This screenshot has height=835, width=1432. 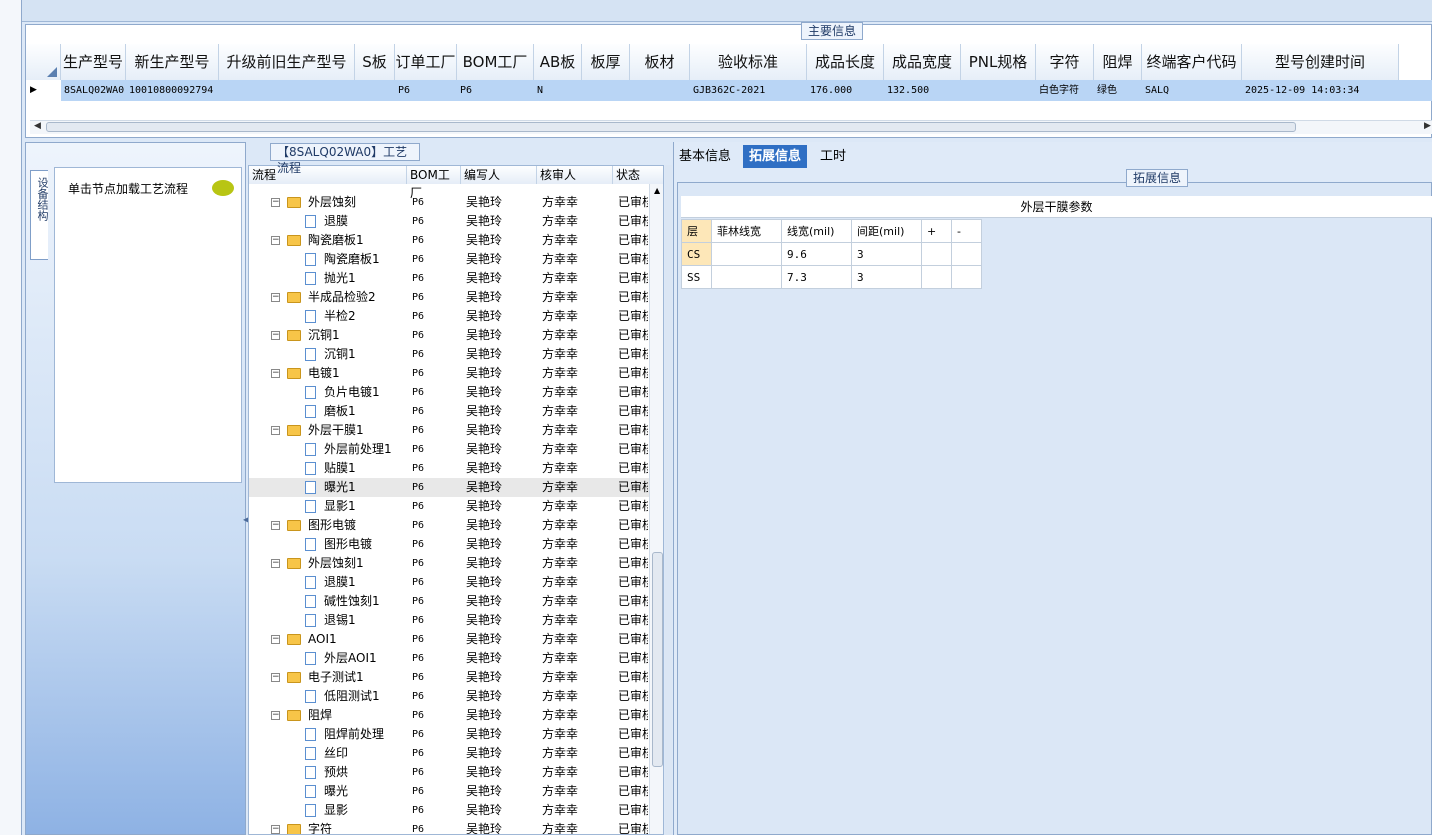 What do you see at coordinates (998, 62) in the screenshot?
I see `main-col-header: PNL规格` at bounding box center [998, 62].